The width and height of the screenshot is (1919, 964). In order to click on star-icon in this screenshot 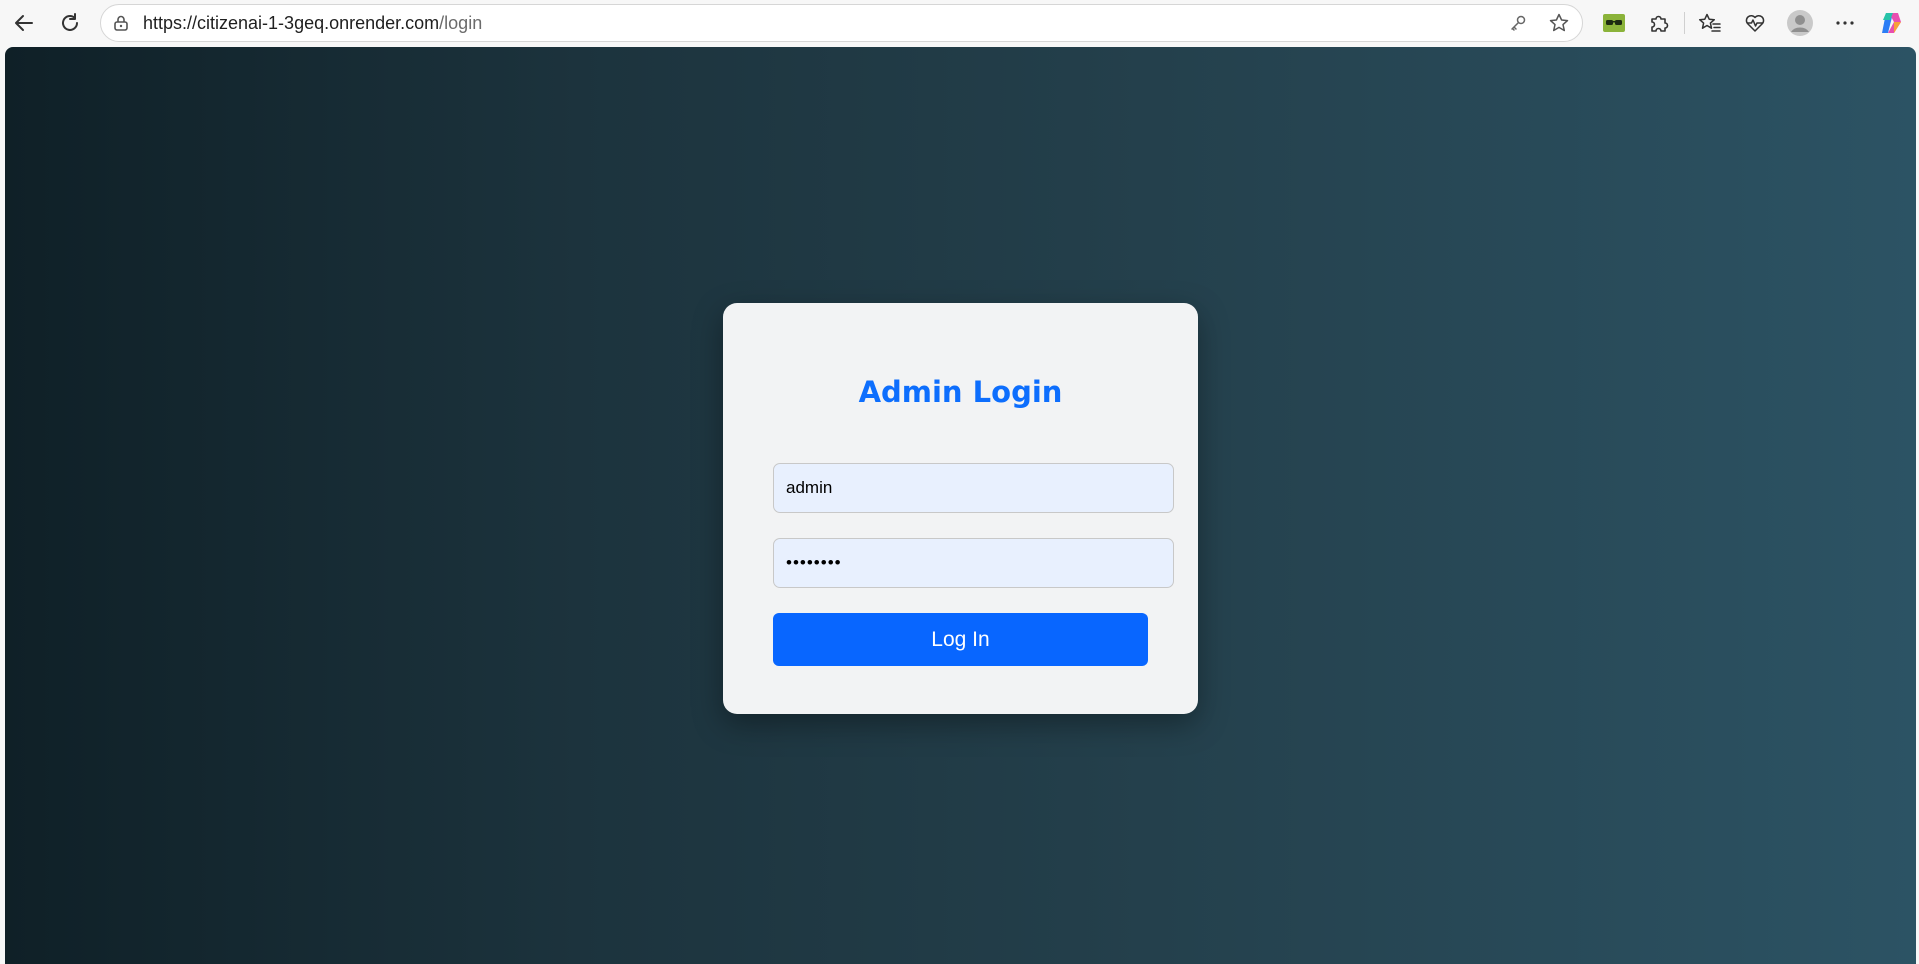, I will do `click(1559, 23)`.